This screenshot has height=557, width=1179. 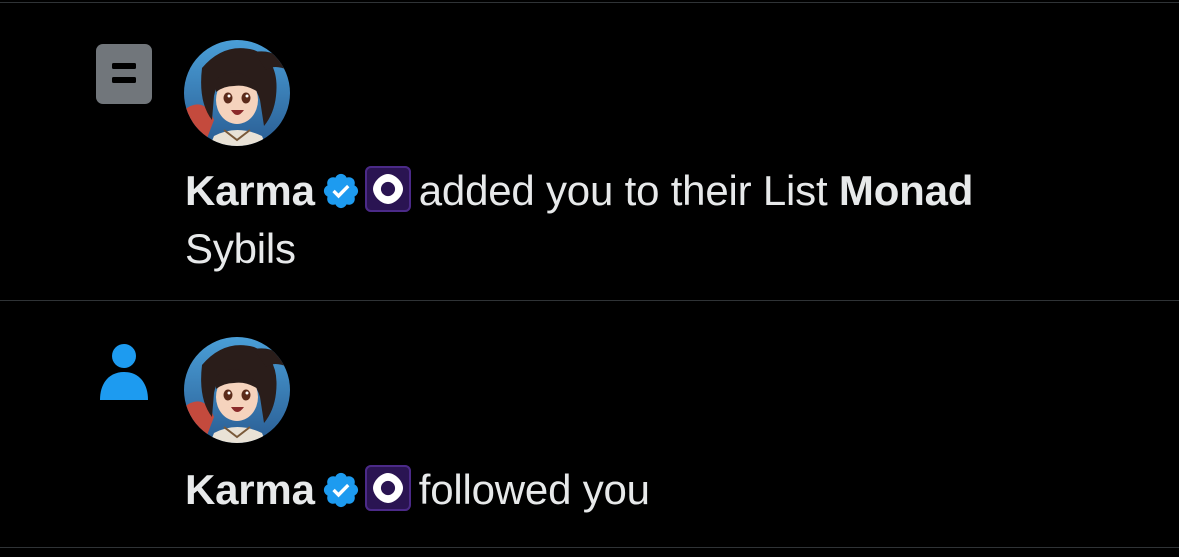 What do you see at coordinates (534, 489) in the screenshot?
I see `action-text: followed you` at bounding box center [534, 489].